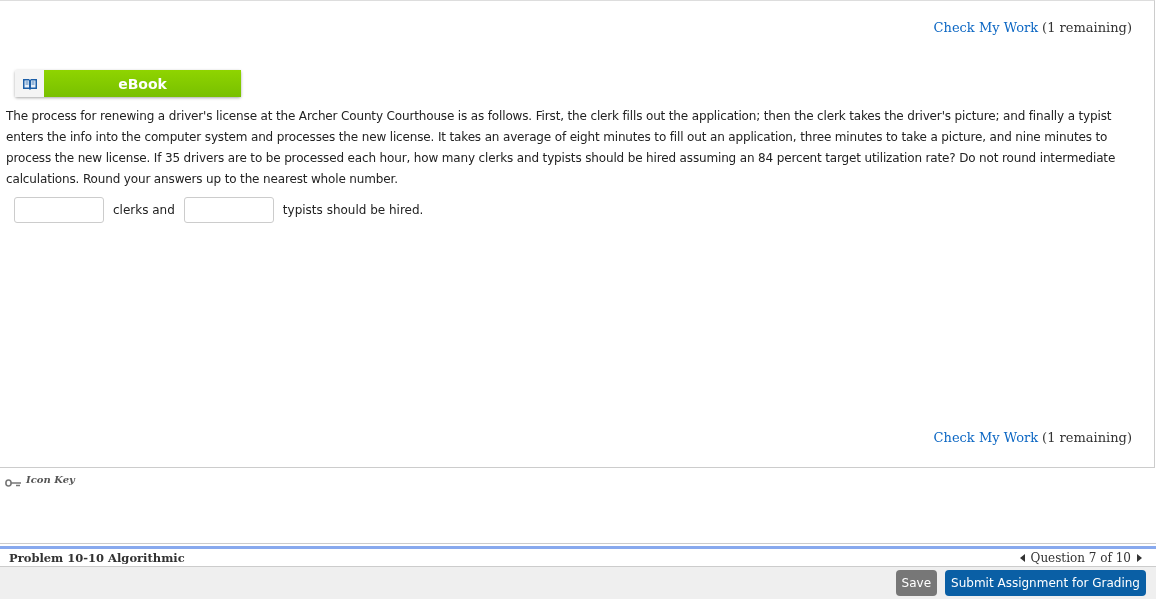 Image resolution: width=1156 pixels, height=599 pixels. I want to click on icon-key-link: Icon Key, so click(50, 479).